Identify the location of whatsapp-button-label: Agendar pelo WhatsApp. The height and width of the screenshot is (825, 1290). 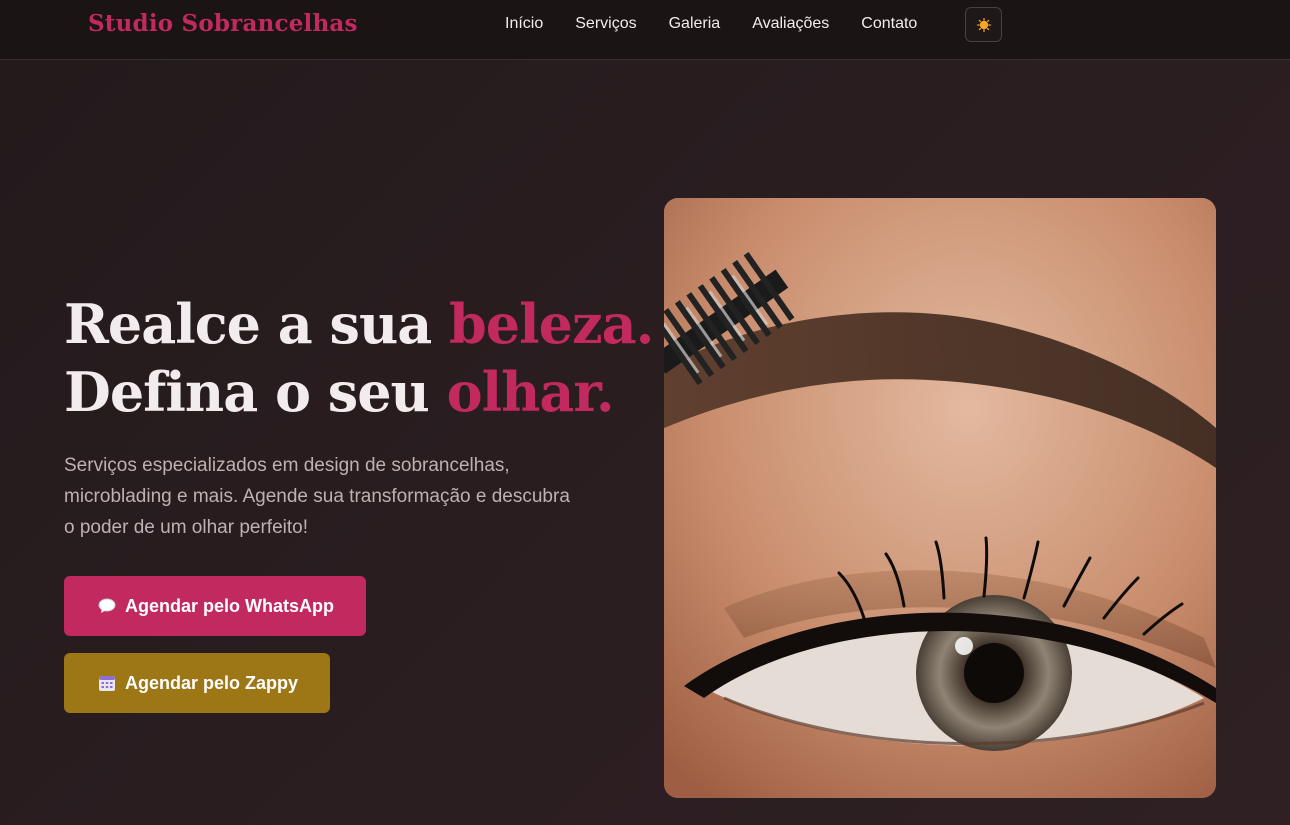
(230, 605).